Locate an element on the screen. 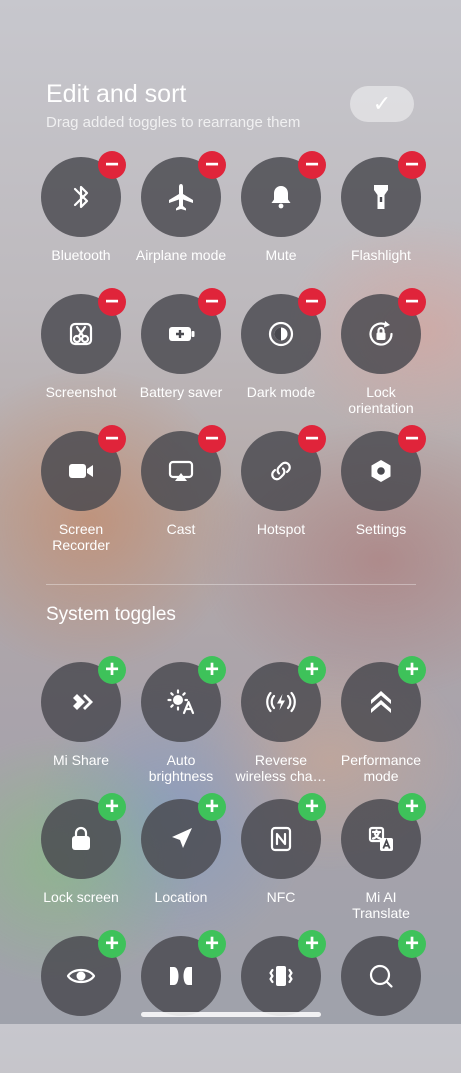  mi-share-icon is located at coordinates (83, 702).